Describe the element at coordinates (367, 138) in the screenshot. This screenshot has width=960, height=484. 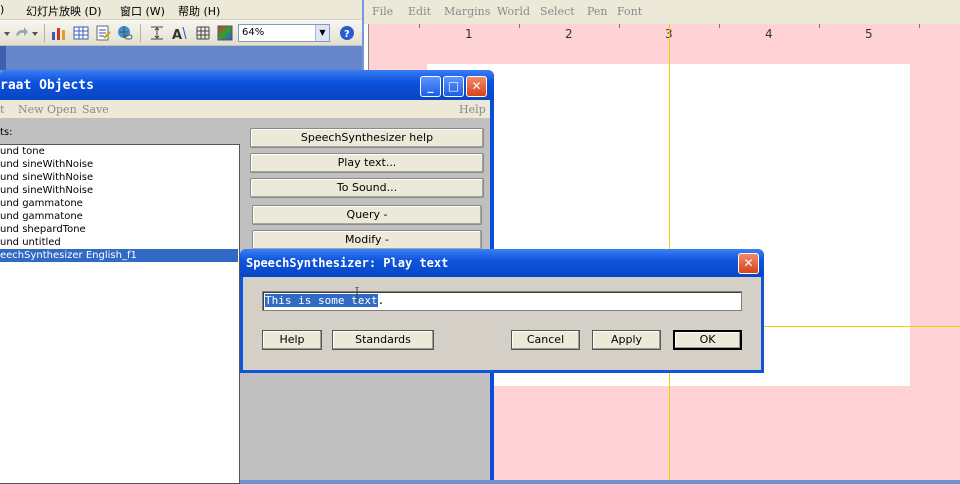
I see `speechsynthesizer-help-button: SpeechSynthesizer help` at that location.